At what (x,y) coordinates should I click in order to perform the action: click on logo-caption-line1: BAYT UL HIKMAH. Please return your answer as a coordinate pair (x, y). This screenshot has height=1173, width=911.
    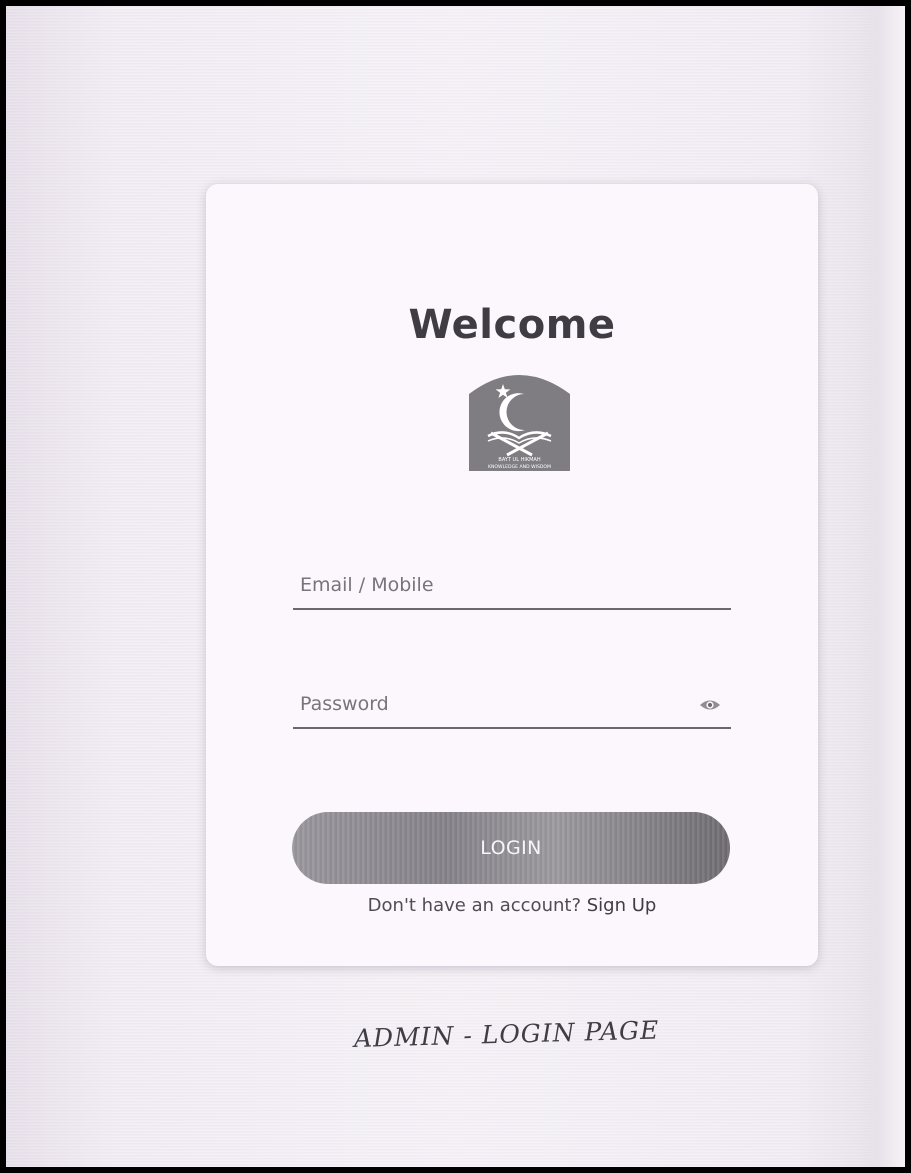
    Looking at the image, I should click on (519, 460).